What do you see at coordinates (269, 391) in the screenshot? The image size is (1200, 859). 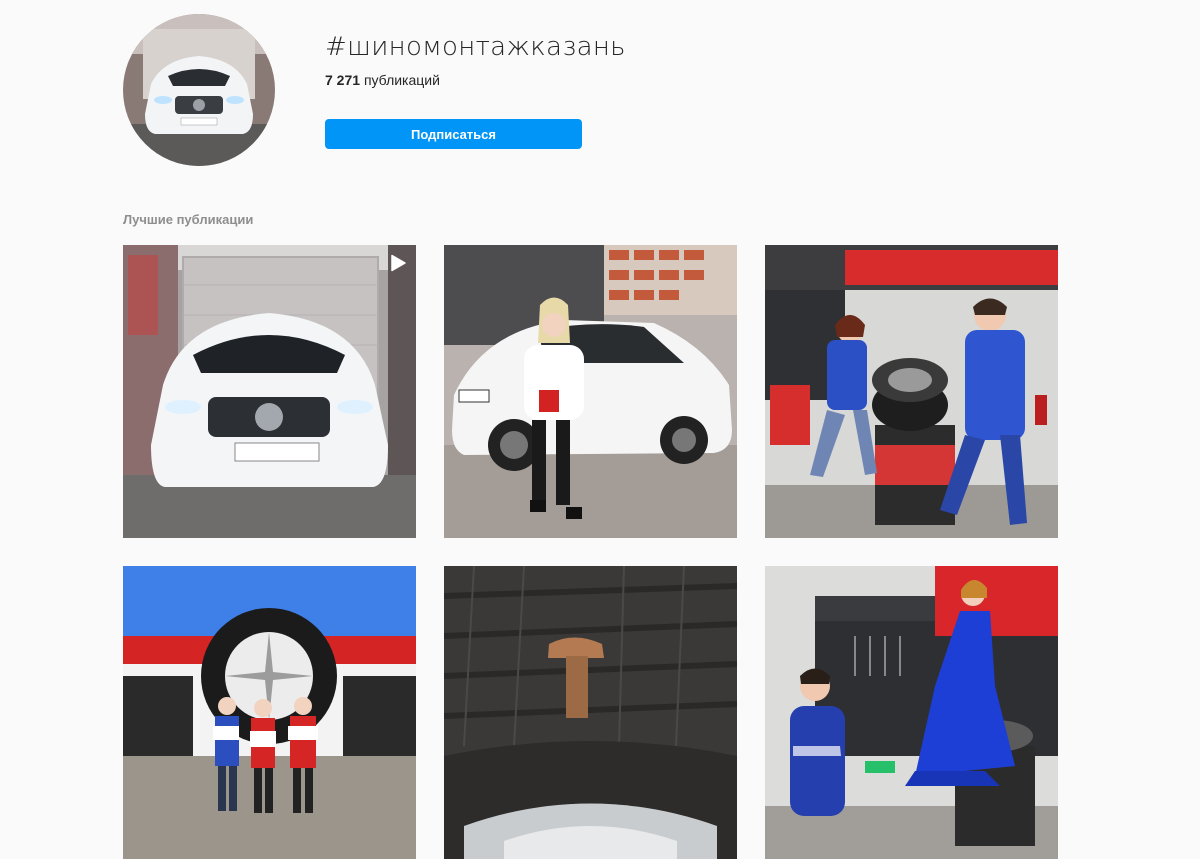 I see `post-tile-mercedes` at bounding box center [269, 391].